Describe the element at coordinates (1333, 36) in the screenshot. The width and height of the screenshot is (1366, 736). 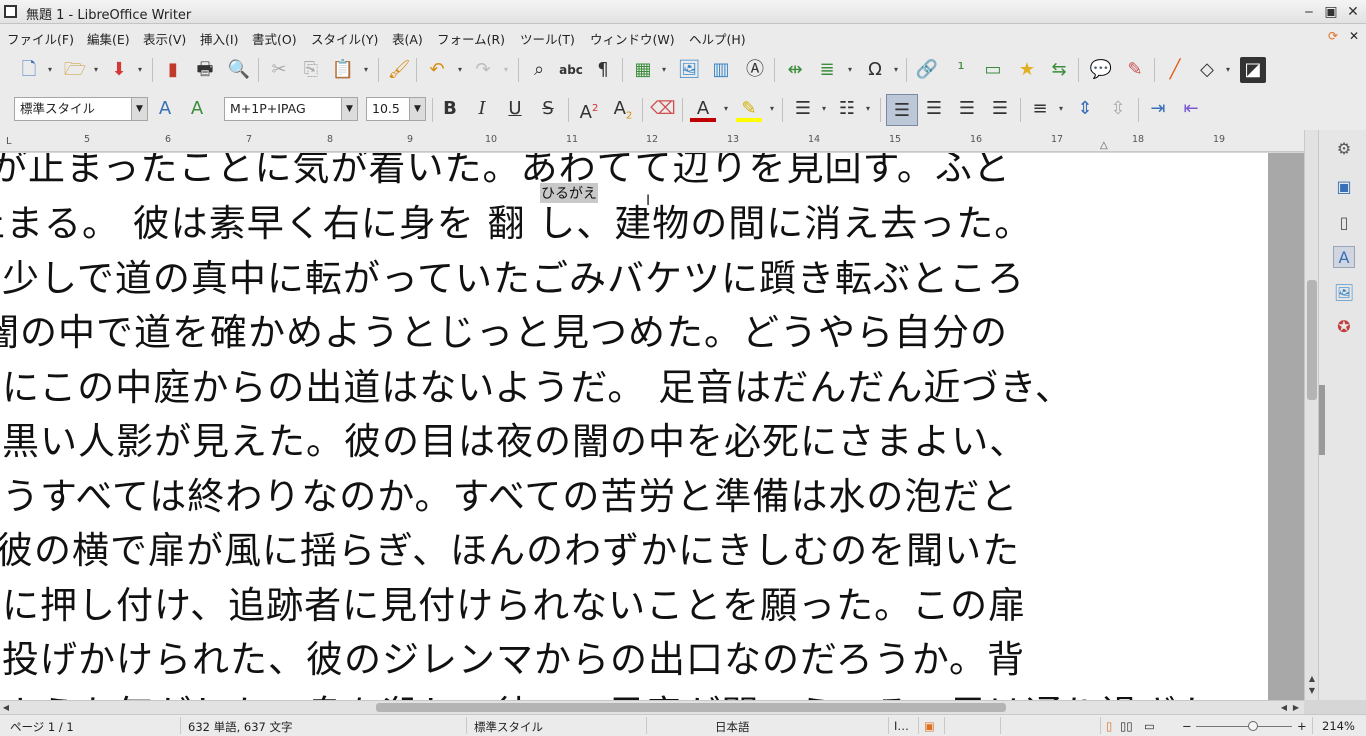
I see `update-icon: ⟳` at that location.